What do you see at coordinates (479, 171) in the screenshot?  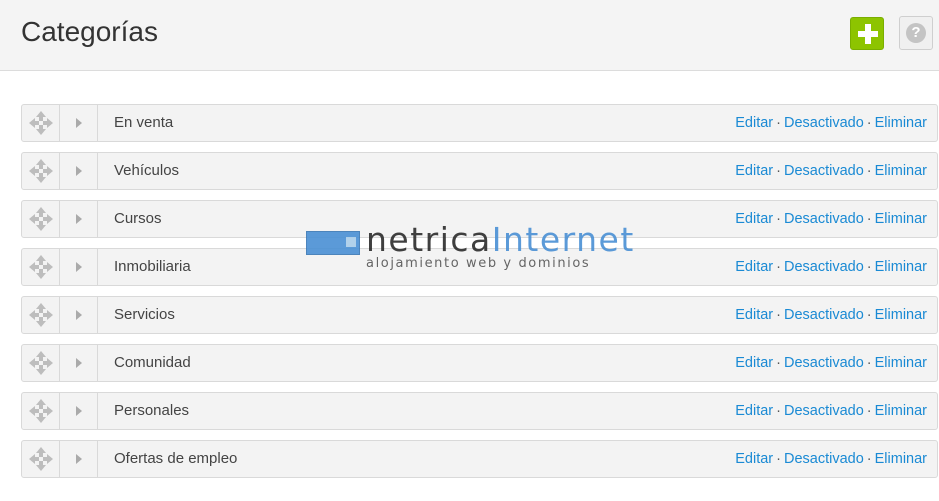 I see `category-row: Vehículos Editar · Desactivado · Eliminar` at bounding box center [479, 171].